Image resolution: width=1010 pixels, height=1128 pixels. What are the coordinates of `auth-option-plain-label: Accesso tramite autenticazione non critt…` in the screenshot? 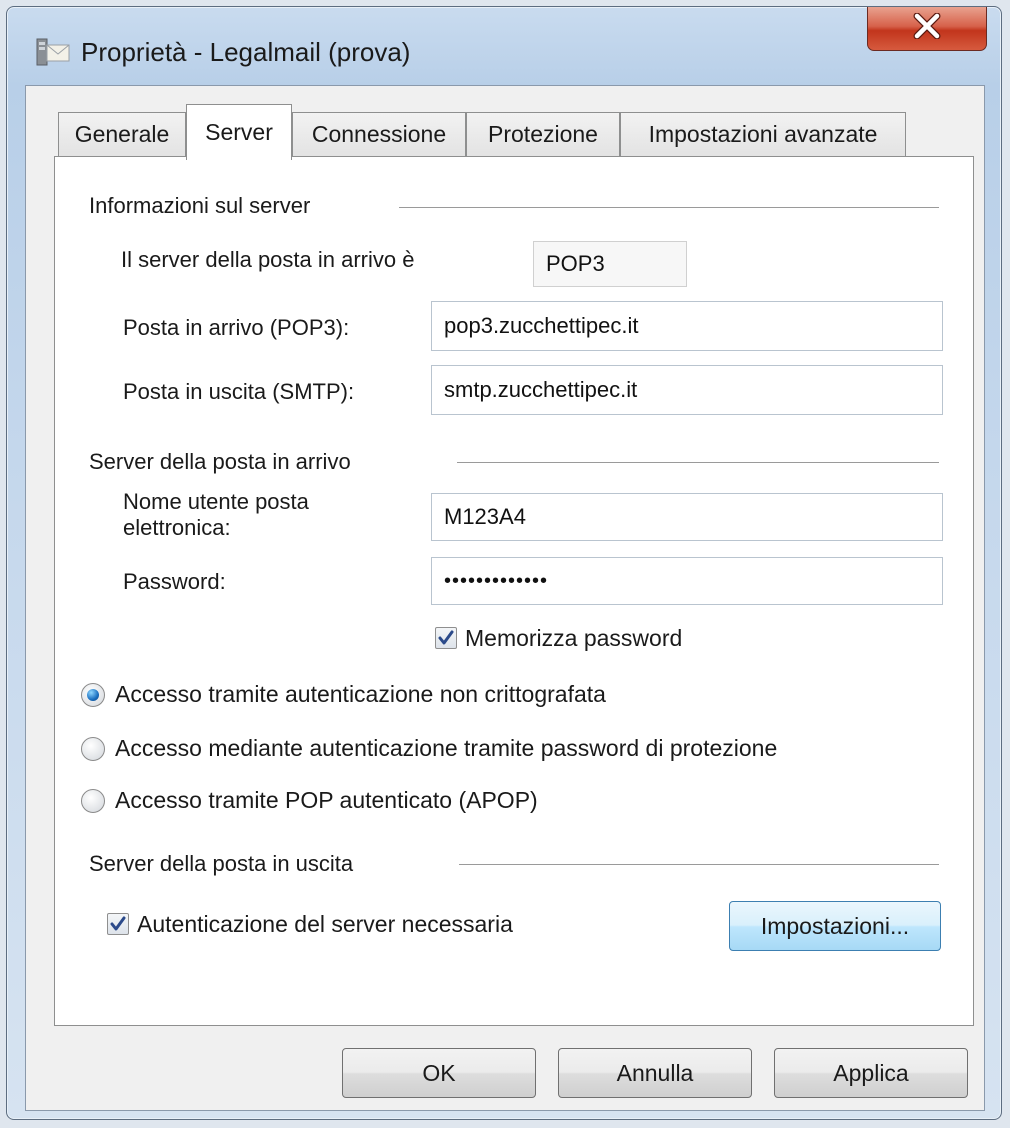 It's located at (360, 694).